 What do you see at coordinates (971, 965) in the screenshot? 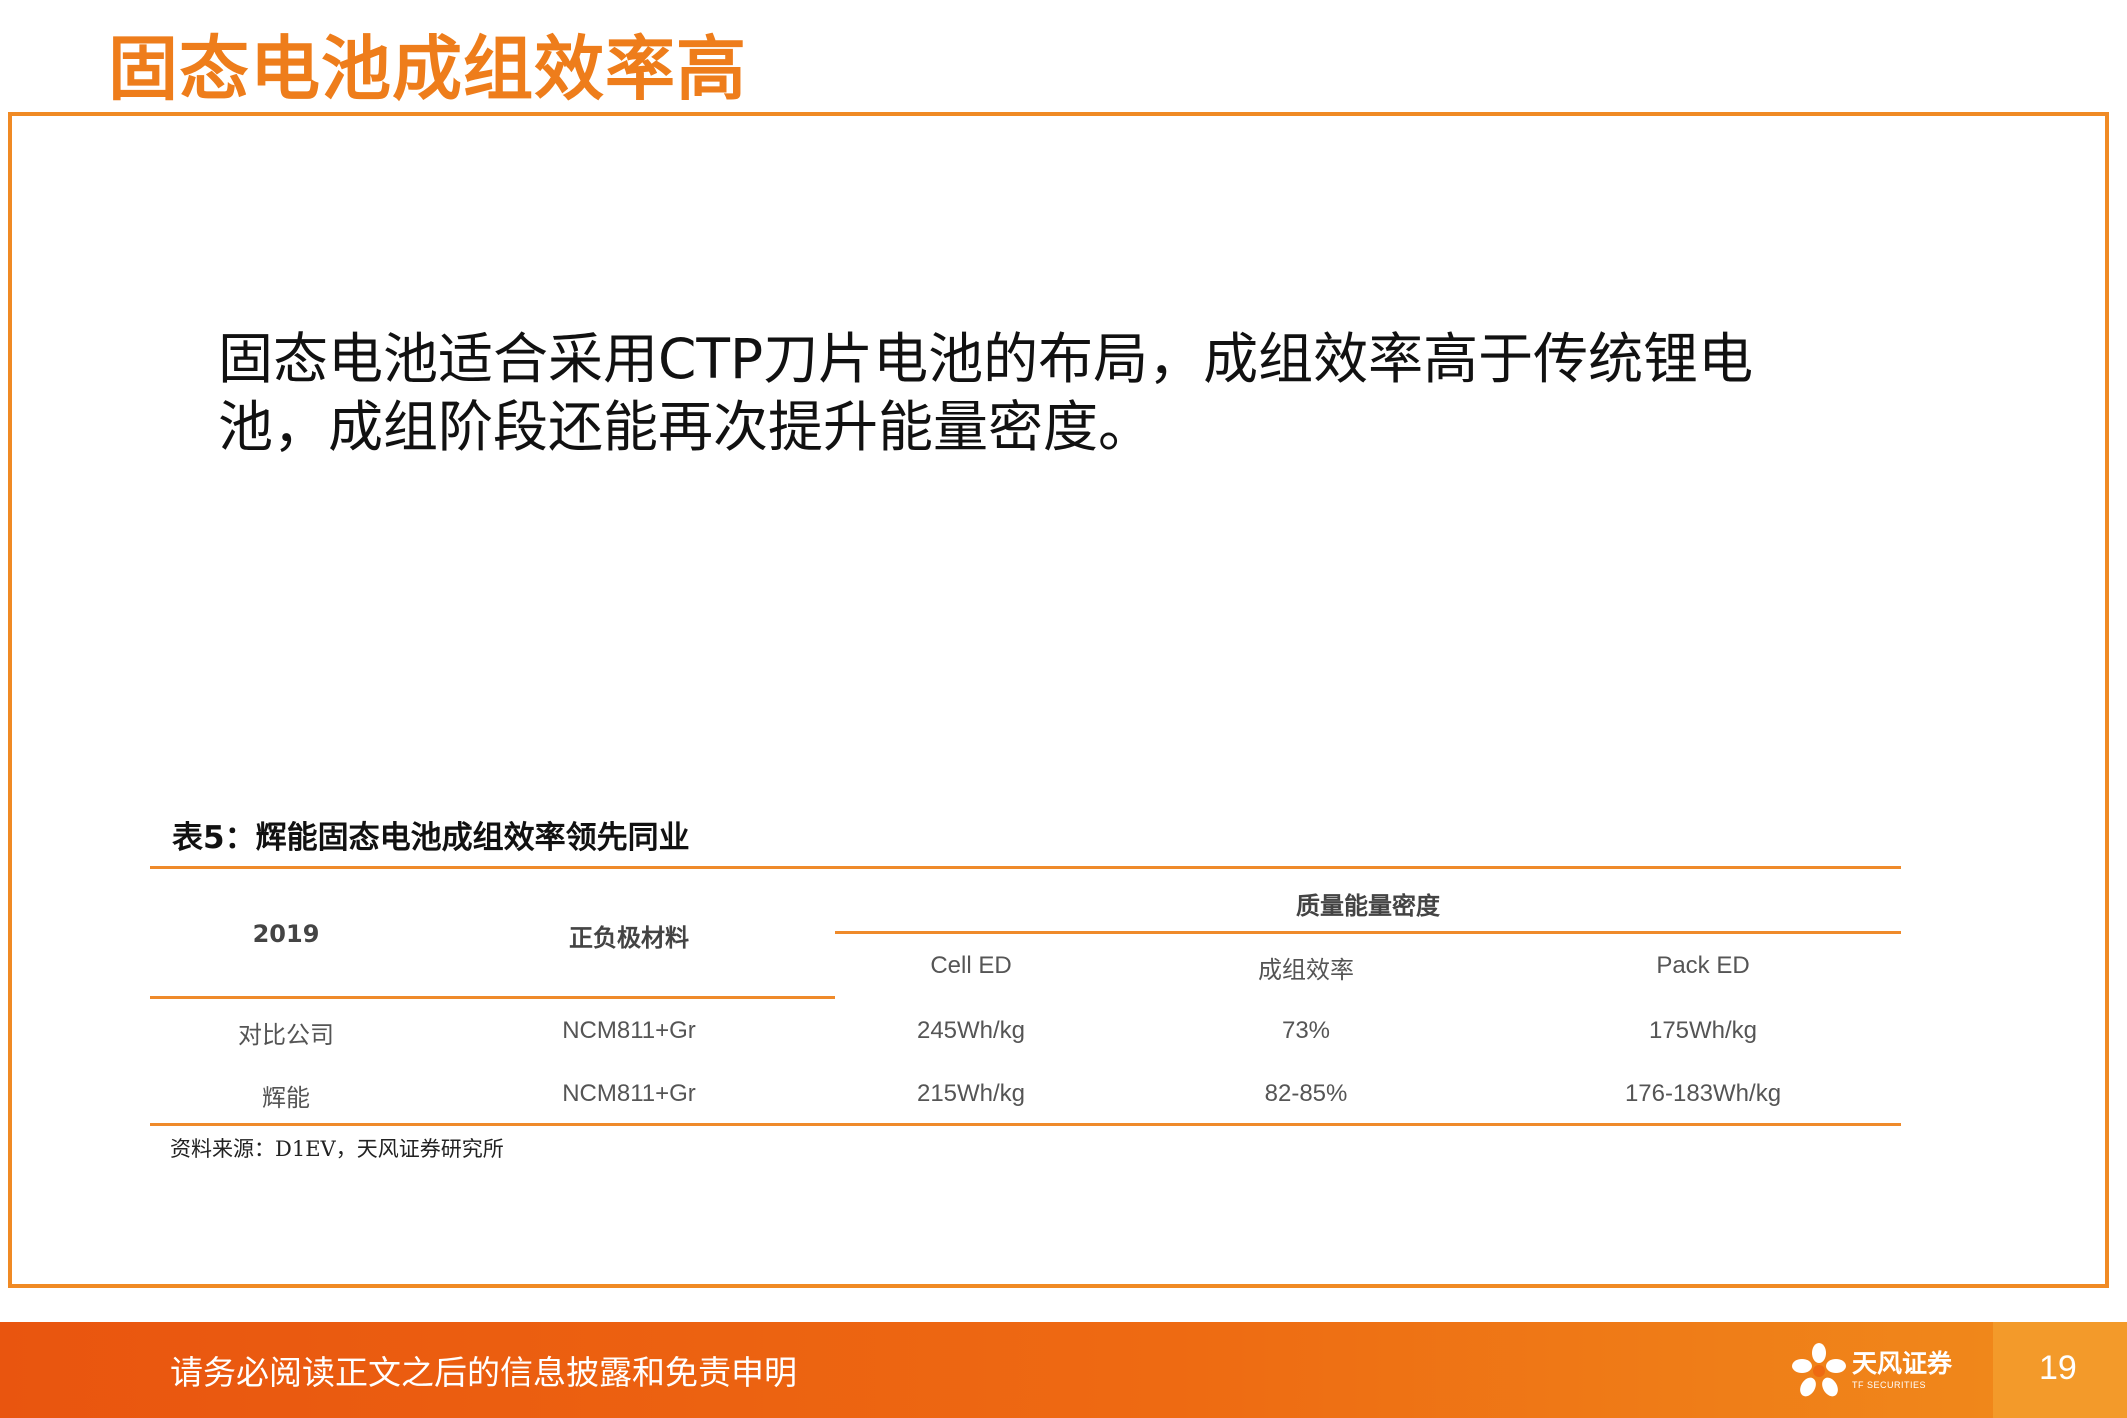
I see `subheader-cell-ed: Cell ED` at bounding box center [971, 965].